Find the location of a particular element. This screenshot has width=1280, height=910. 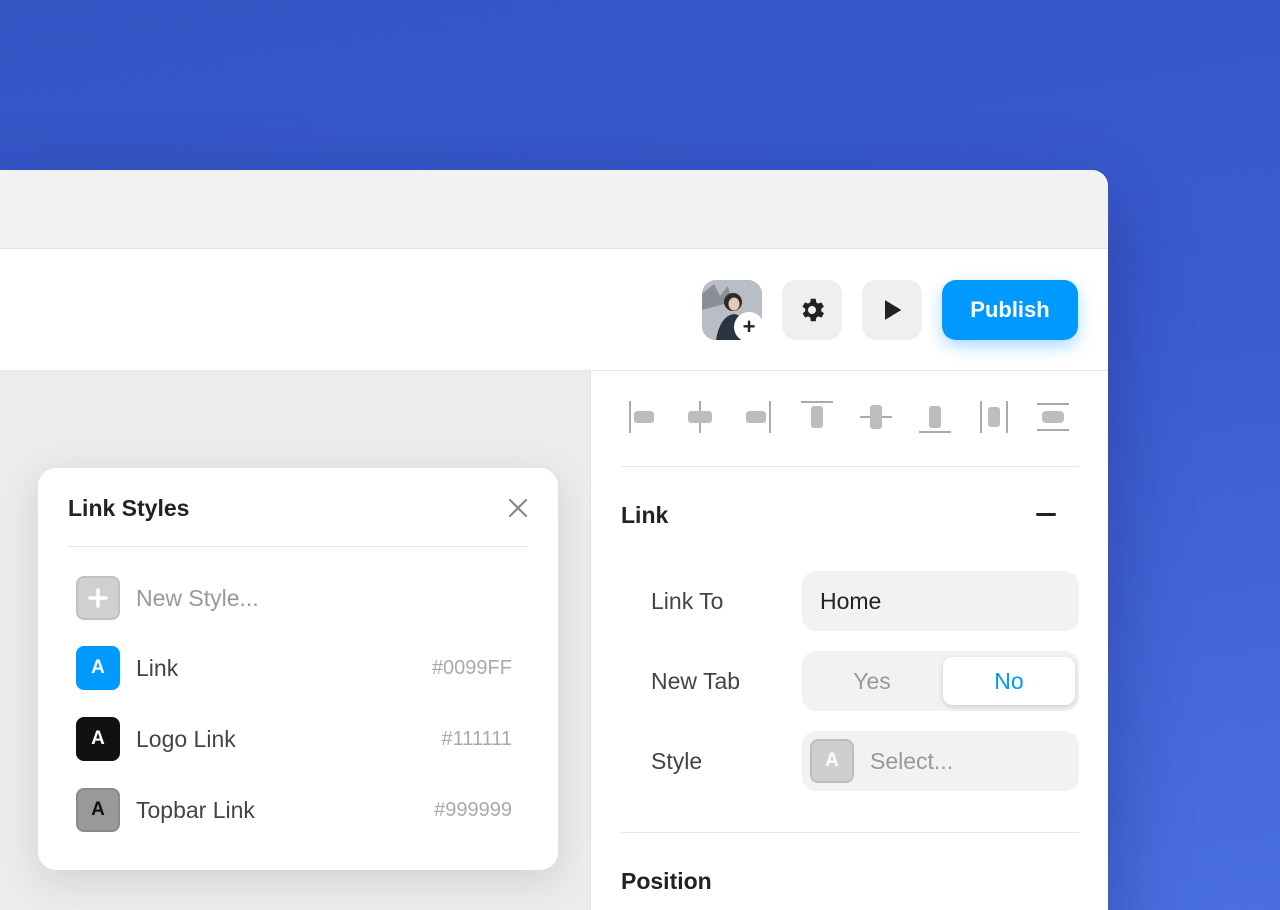

style-item-hex: #111111 is located at coordinates (476, 739).